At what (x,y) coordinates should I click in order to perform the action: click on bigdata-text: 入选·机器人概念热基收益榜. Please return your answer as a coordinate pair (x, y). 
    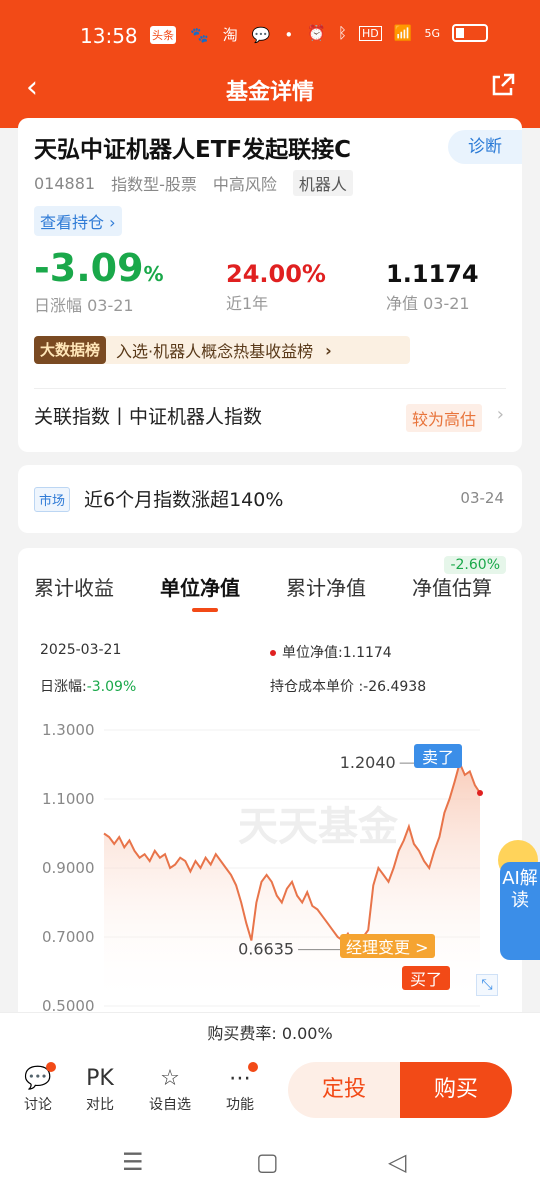
    Looking at the image, I should click on (215, 351).